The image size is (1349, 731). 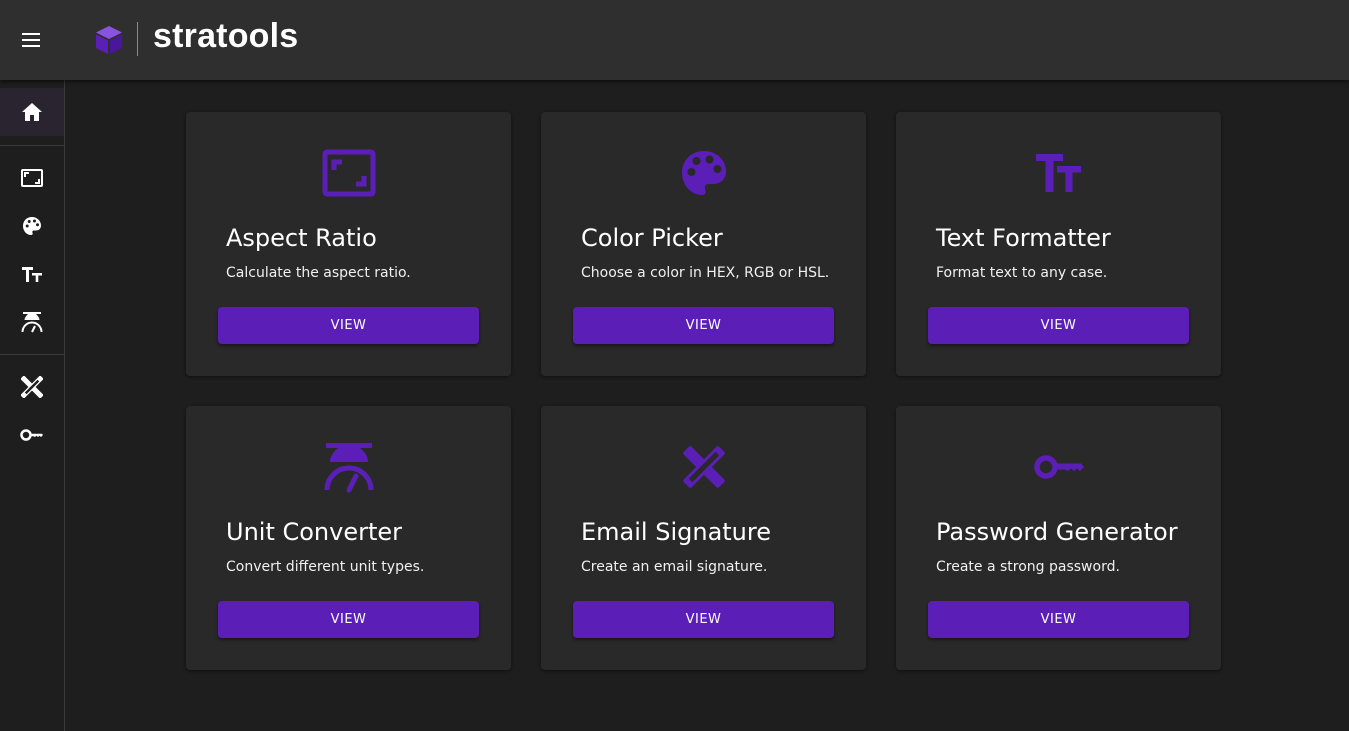 I want to click on nav-item-color-picker, so click(x=32, y=226).